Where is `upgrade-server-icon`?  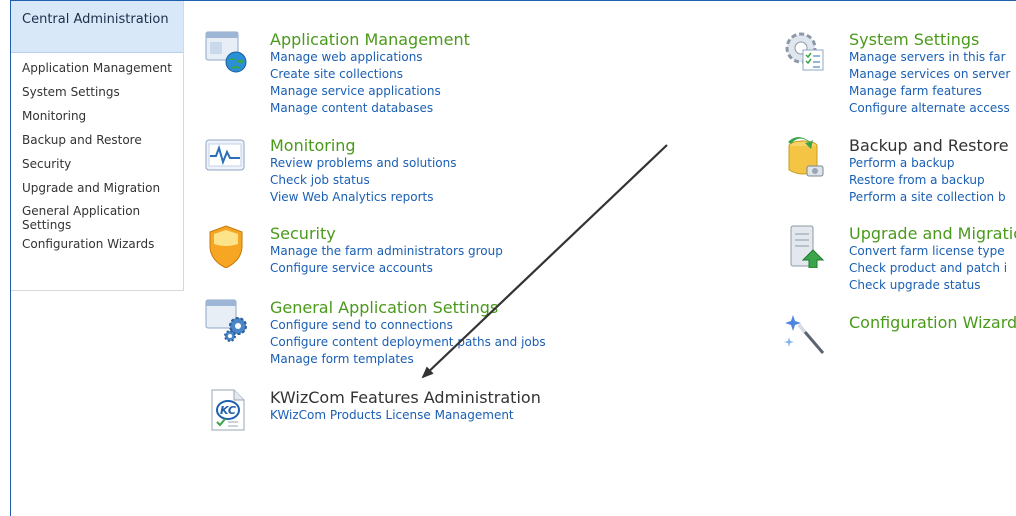
upgrade-server-icon is located at coordinates (805, 246).